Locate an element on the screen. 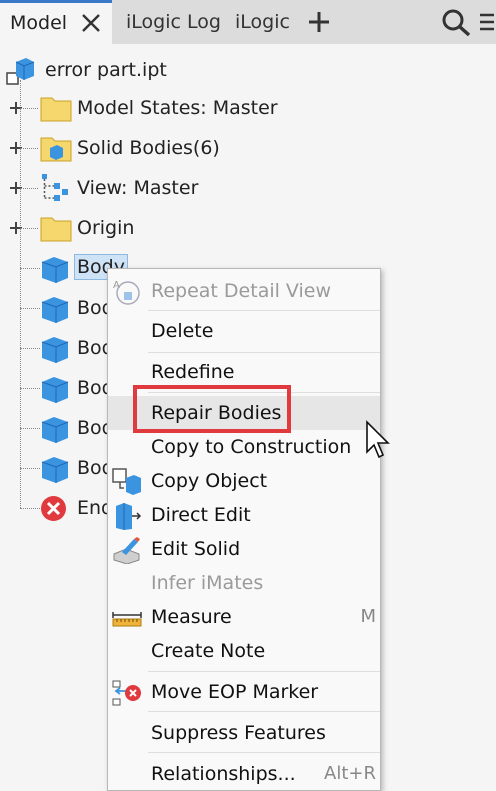 Image resolution: width=496 pixels, height=791 pixels. repeat-detail-view-icon: A is located at coordinates (126, 292).